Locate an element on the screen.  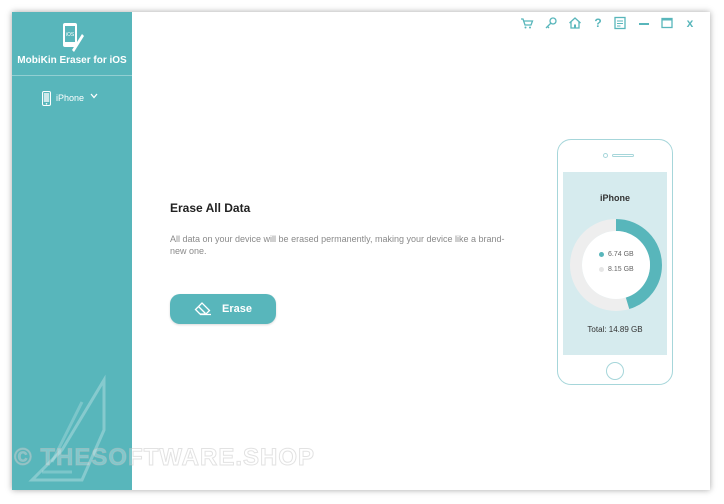
legend-free: 8.15 GB is located at coordinates (616, 269).